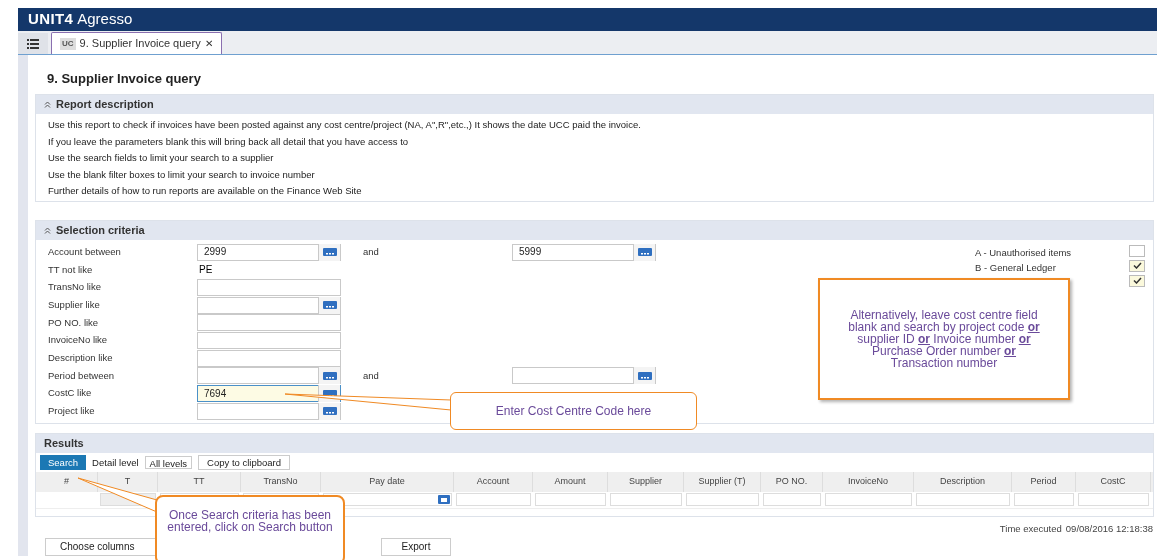 The width and height of the screenshot is (1157, 560). What do you see at coordinates (269, 252) in the screenshot?
I see `lookup-field: 2999` at bounding box center [269, 252].